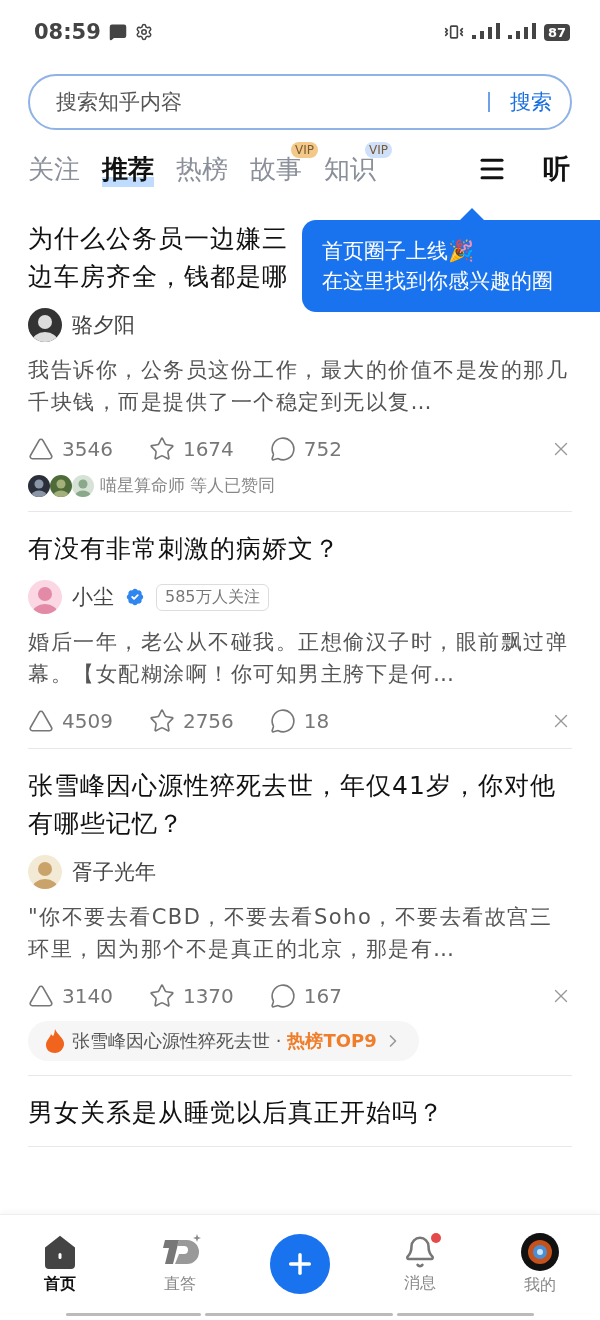 This screenshot has width=600, height=1320. I want to click on follower-count: 585万人关注, so click(212, 597).